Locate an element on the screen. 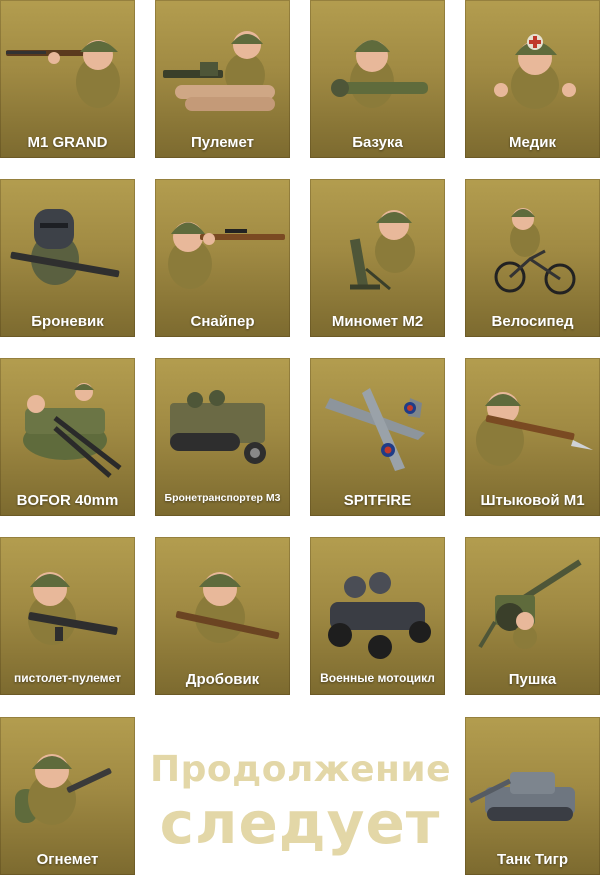 Image resolution: width=600 pixels, height=875 pixels. continue-line-2: следует is located at coordinates (300, 823).